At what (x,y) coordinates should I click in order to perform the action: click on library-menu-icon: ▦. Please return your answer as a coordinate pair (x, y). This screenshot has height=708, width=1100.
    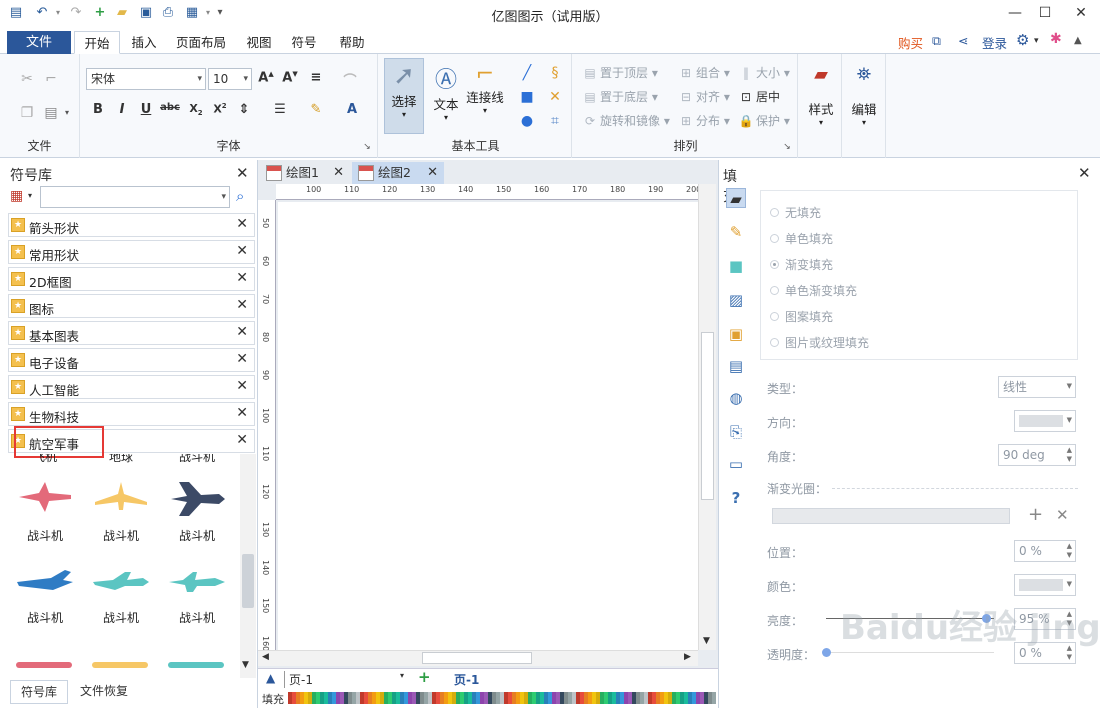
    Looking at the image, I should click on (16, 196).